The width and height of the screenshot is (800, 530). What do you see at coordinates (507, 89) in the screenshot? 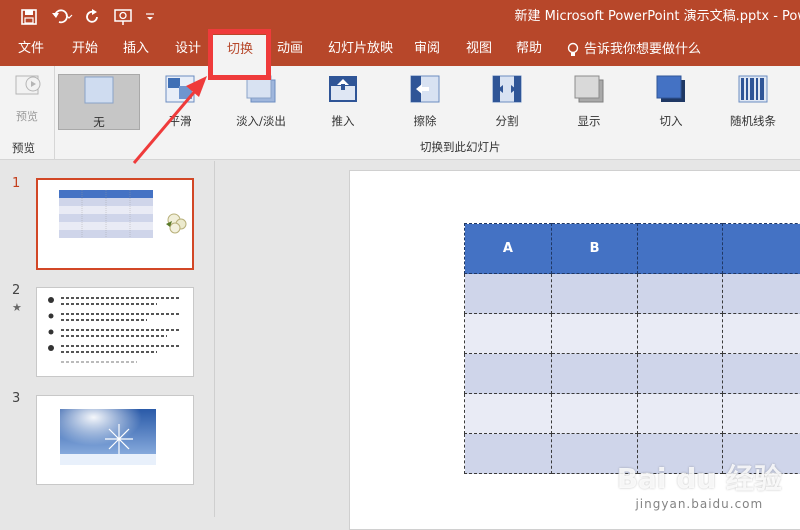
I see `split-icon` at bounding box center [507, 89].